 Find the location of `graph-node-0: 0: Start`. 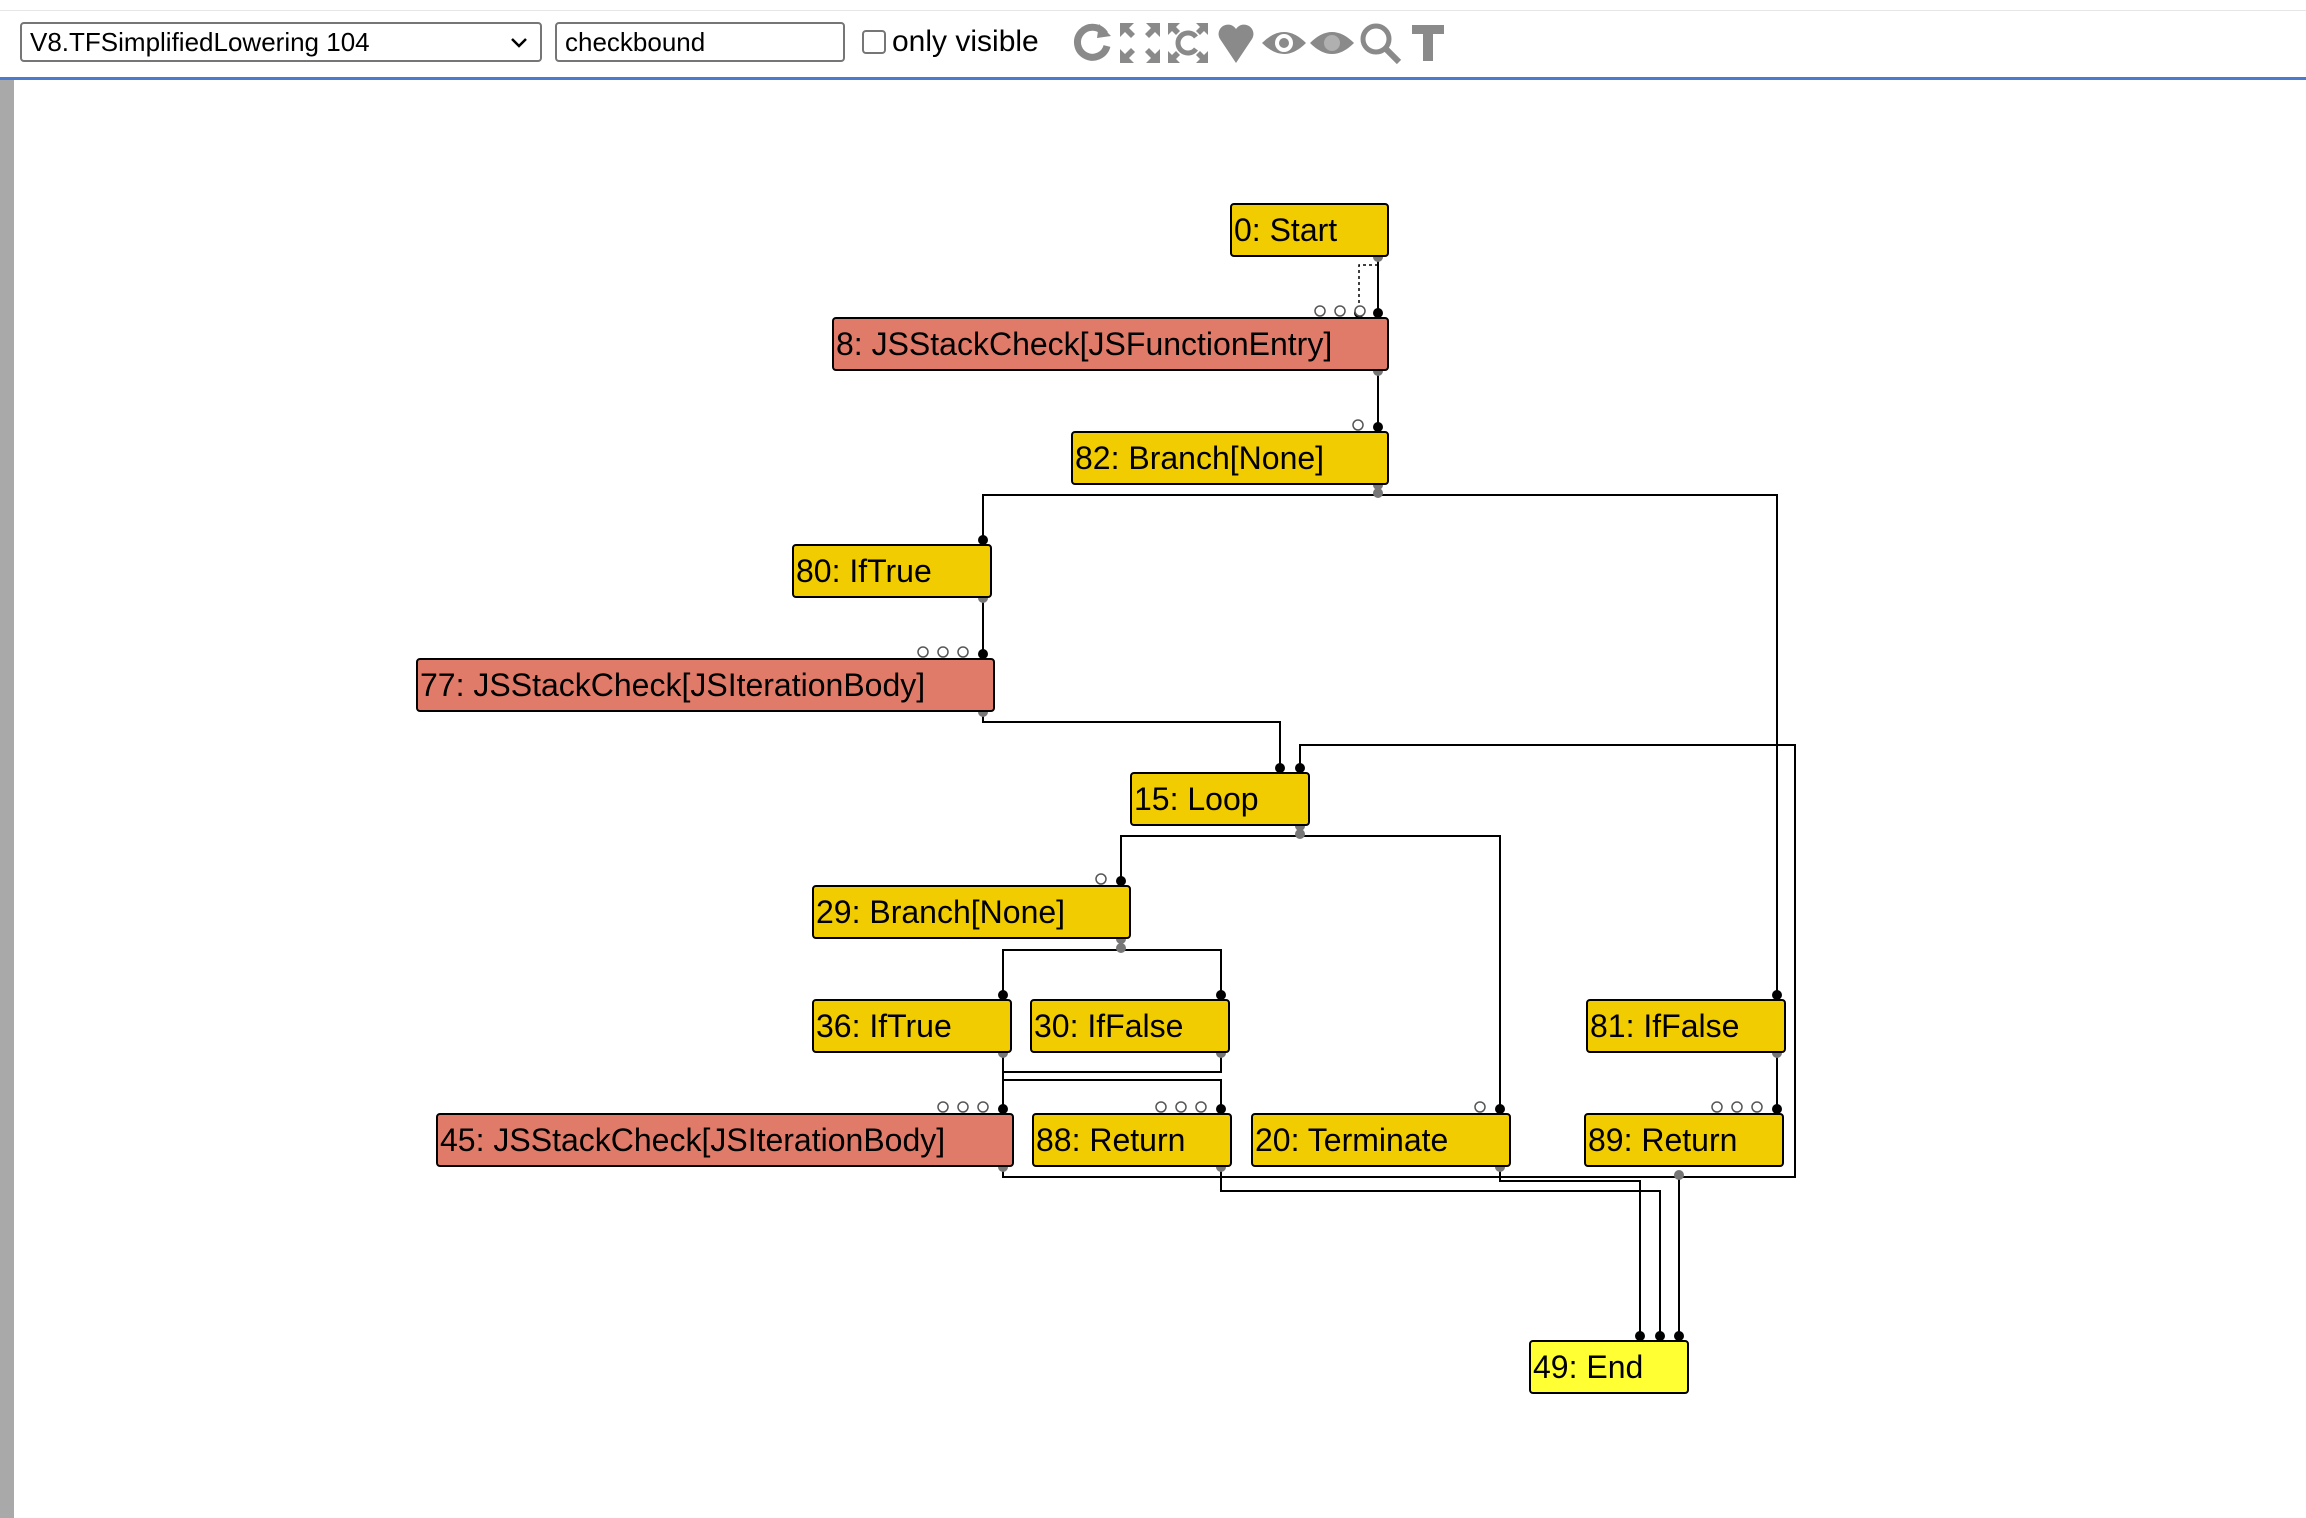

graph-node-0: 0: Start is located at coordinates (1309, 230).